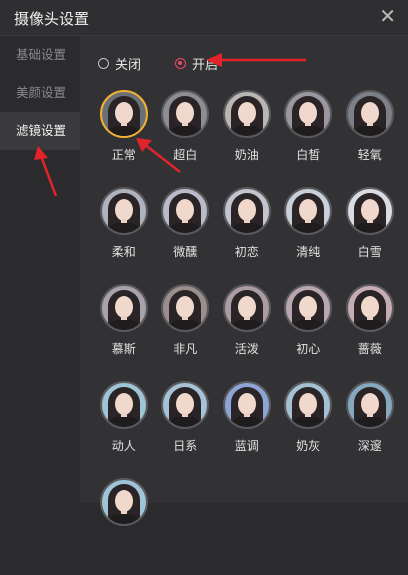 The width and height of the screenshot is (408, 575). Describe the element at coordinates (309, 235) in the screenshot. I see `filter-item: 清纯` at that location.